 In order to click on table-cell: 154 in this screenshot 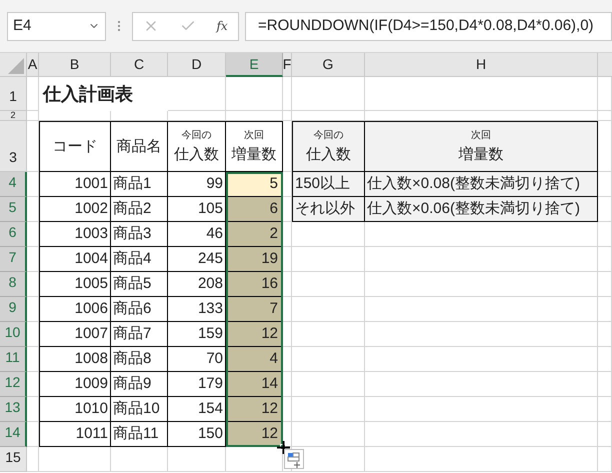, I will do `click(197, 409)`.